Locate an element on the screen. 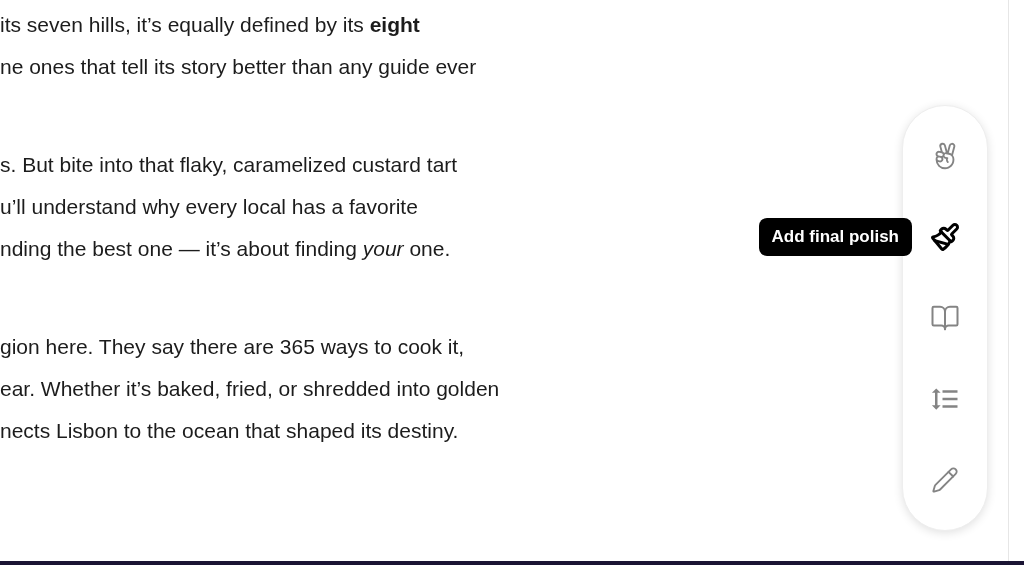 The width and height of the screenshot is (1024, 565). book-icon is located at coordinates (945, 318).